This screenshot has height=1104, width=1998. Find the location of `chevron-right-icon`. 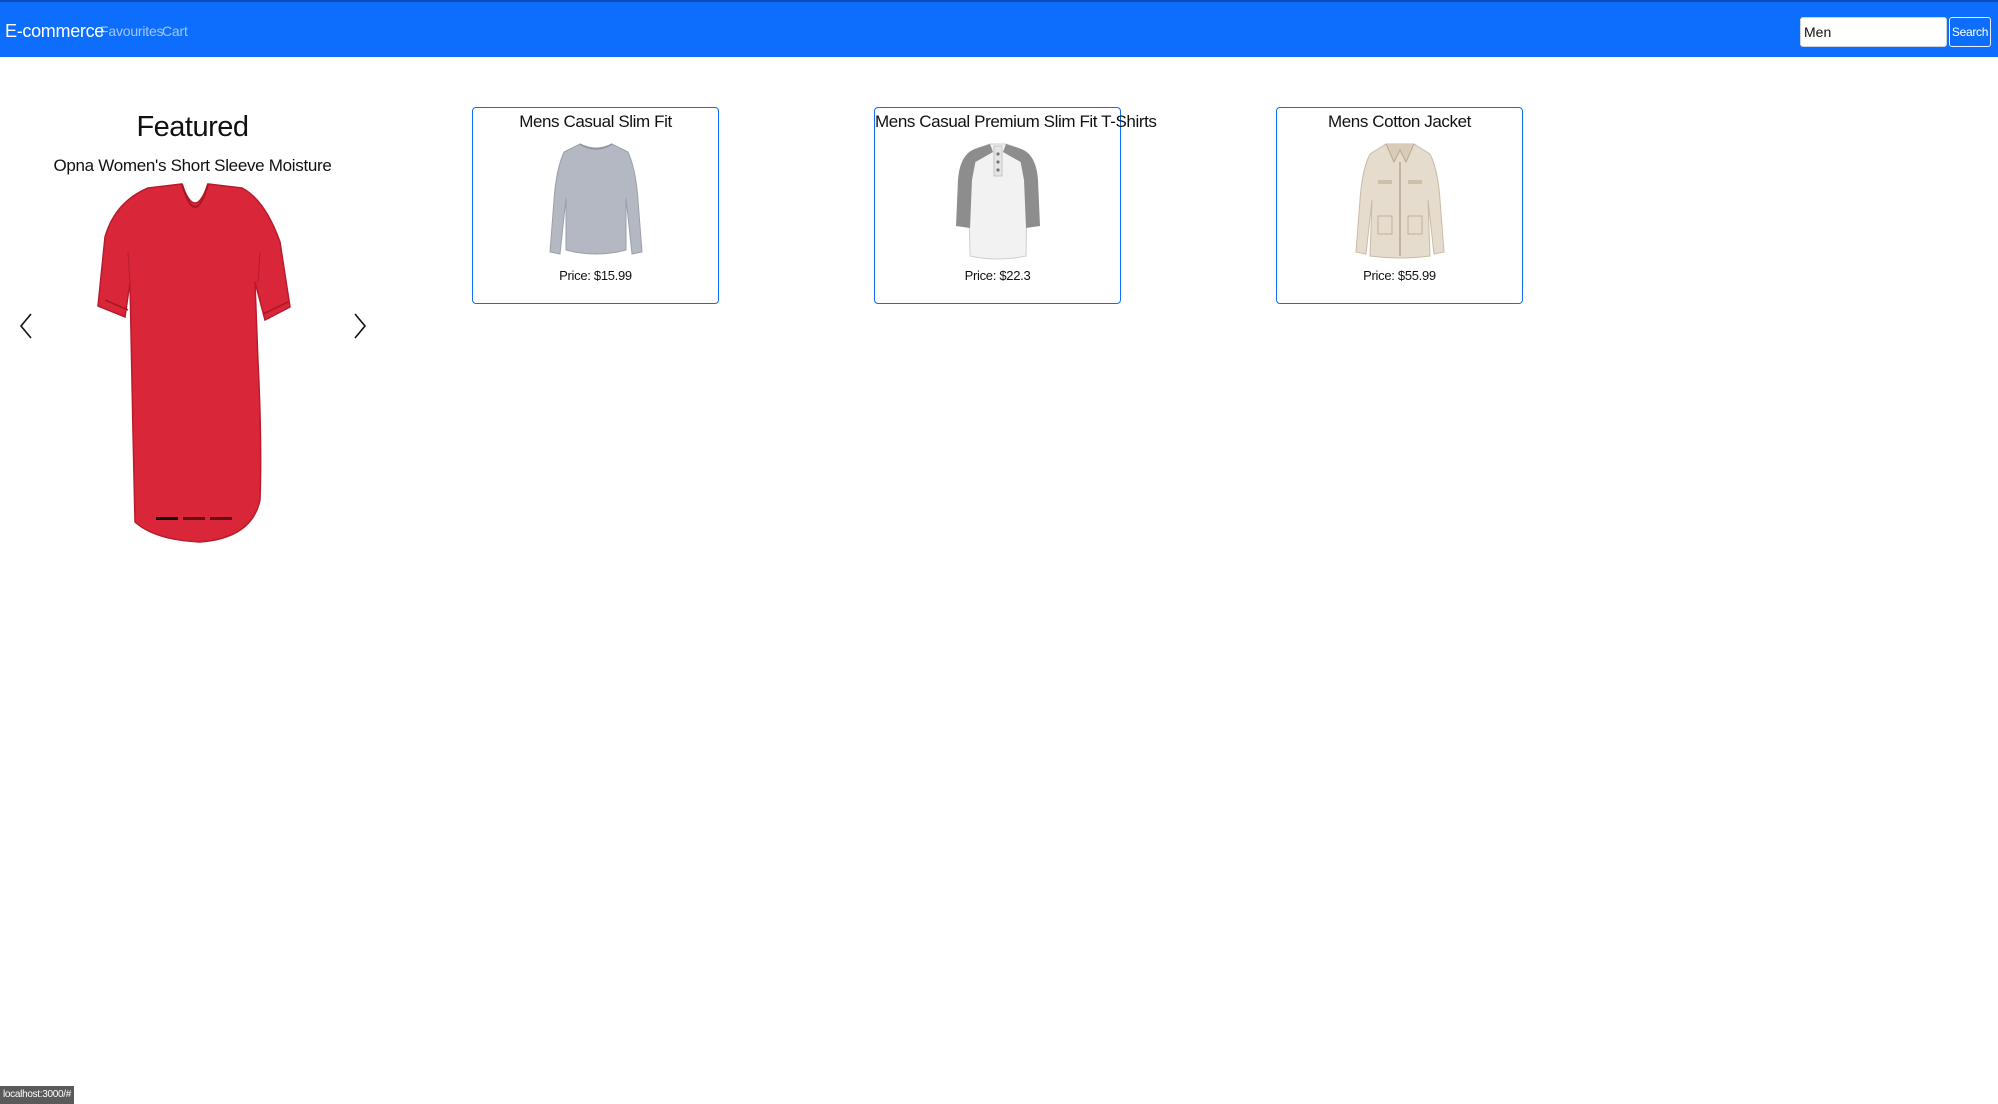

chevron-right-icon is located at coordinates (360, 326).